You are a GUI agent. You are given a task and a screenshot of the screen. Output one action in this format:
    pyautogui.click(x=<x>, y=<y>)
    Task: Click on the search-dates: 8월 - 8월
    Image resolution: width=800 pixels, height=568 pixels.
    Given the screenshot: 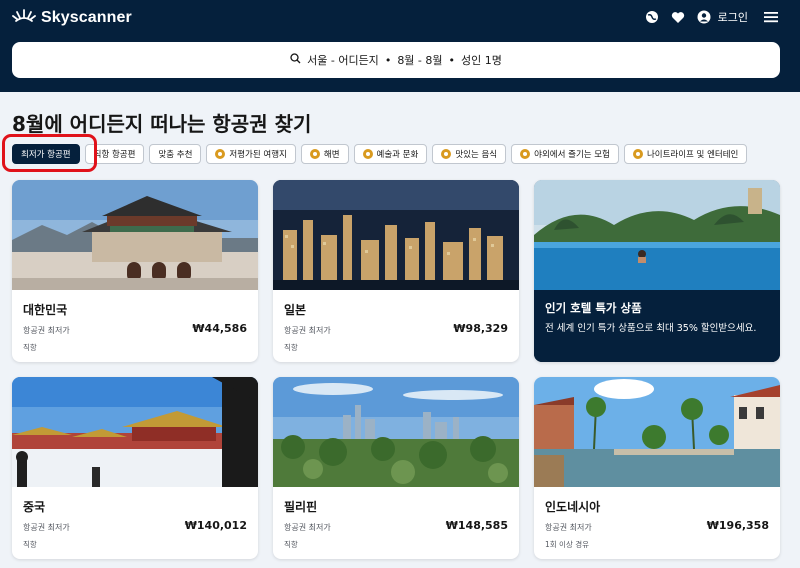 What is the action you would take?
    pyautogui.click(x=420, y=60)
    